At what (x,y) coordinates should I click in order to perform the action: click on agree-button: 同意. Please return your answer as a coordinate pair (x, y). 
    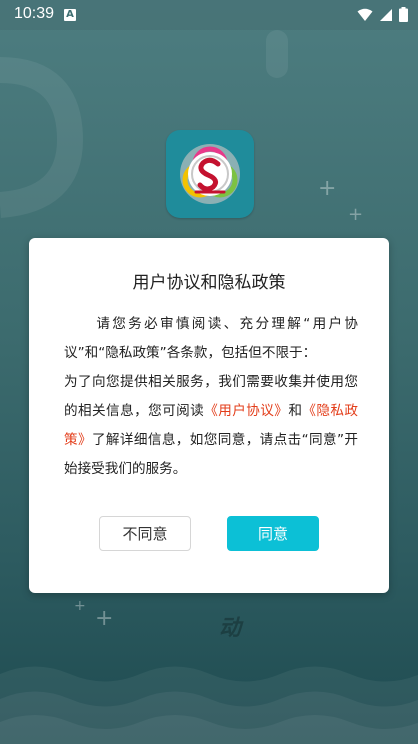
    Looking at the image, I should click on (273, 533).